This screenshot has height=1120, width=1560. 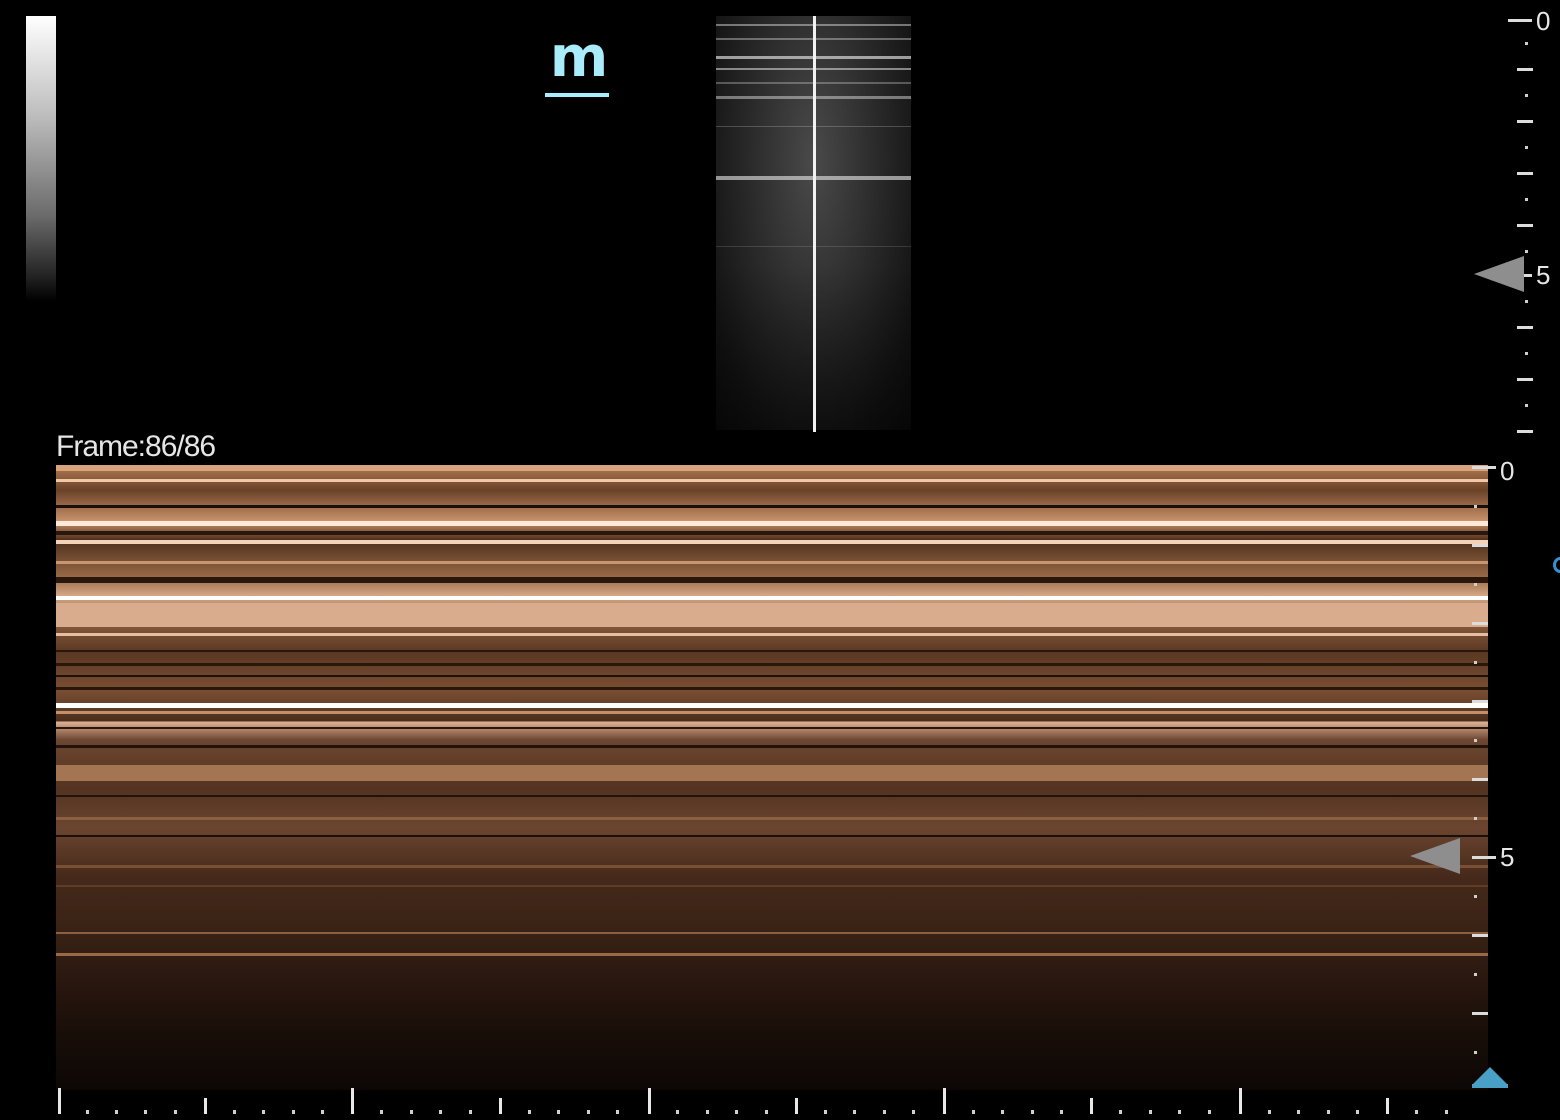 What do you see at coordinates (578, 57) in the screenshot?
I see `mode-label: m` at bounding box center [578, 57].